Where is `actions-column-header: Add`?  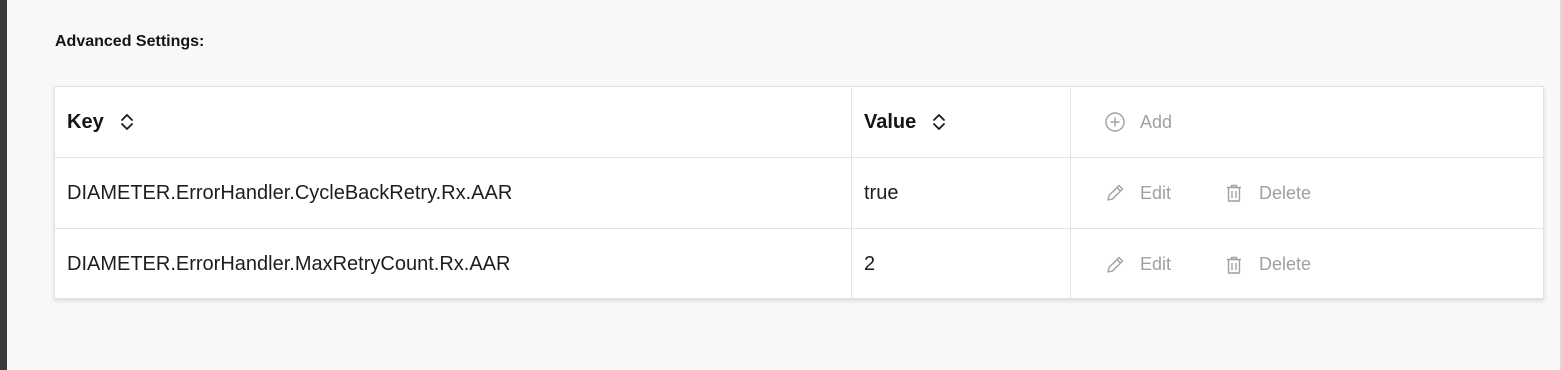
actions-column-header: Add is located at coordinates (1308, 122).